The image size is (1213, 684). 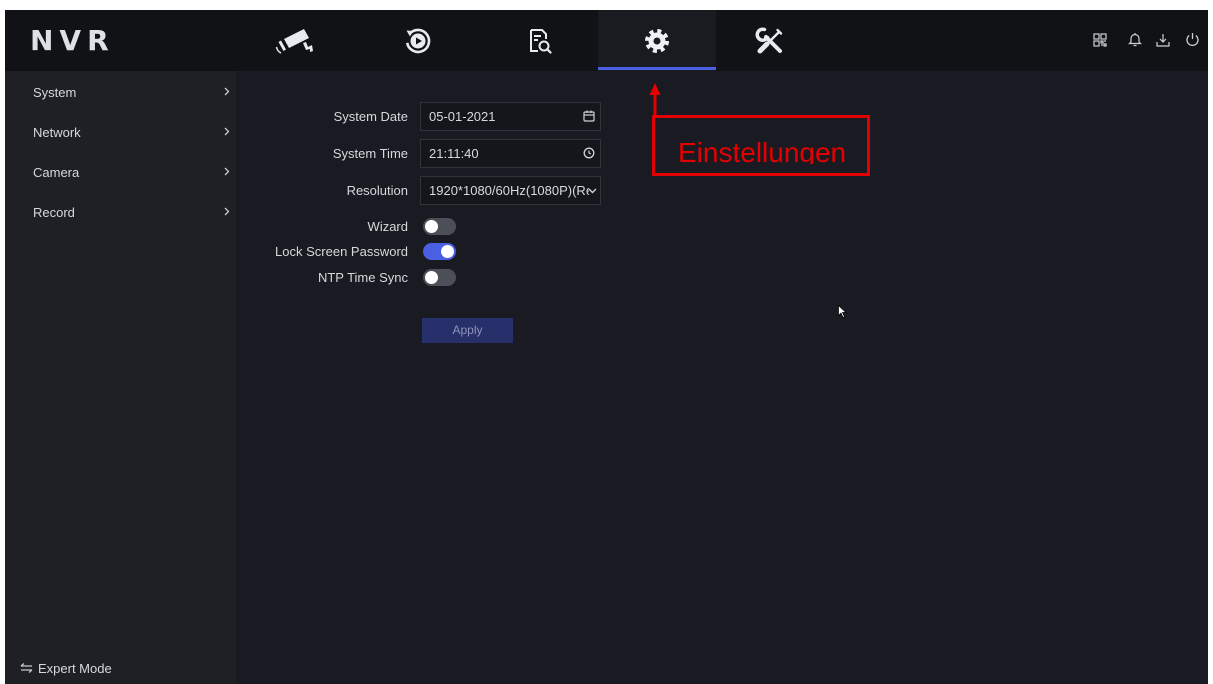 What do you see at coordinates (370, 153) in the screenshot?
I see `system-time-label: System Time` at bounding box center [370, 153].